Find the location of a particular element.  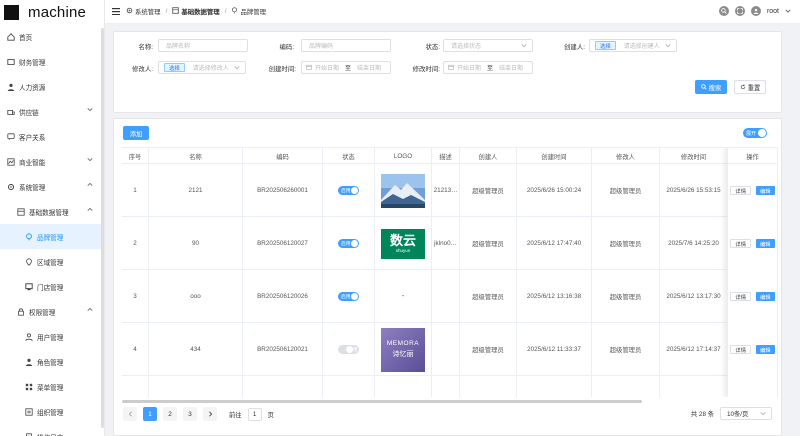

refresh-icon is located at coordinates (743, 87).